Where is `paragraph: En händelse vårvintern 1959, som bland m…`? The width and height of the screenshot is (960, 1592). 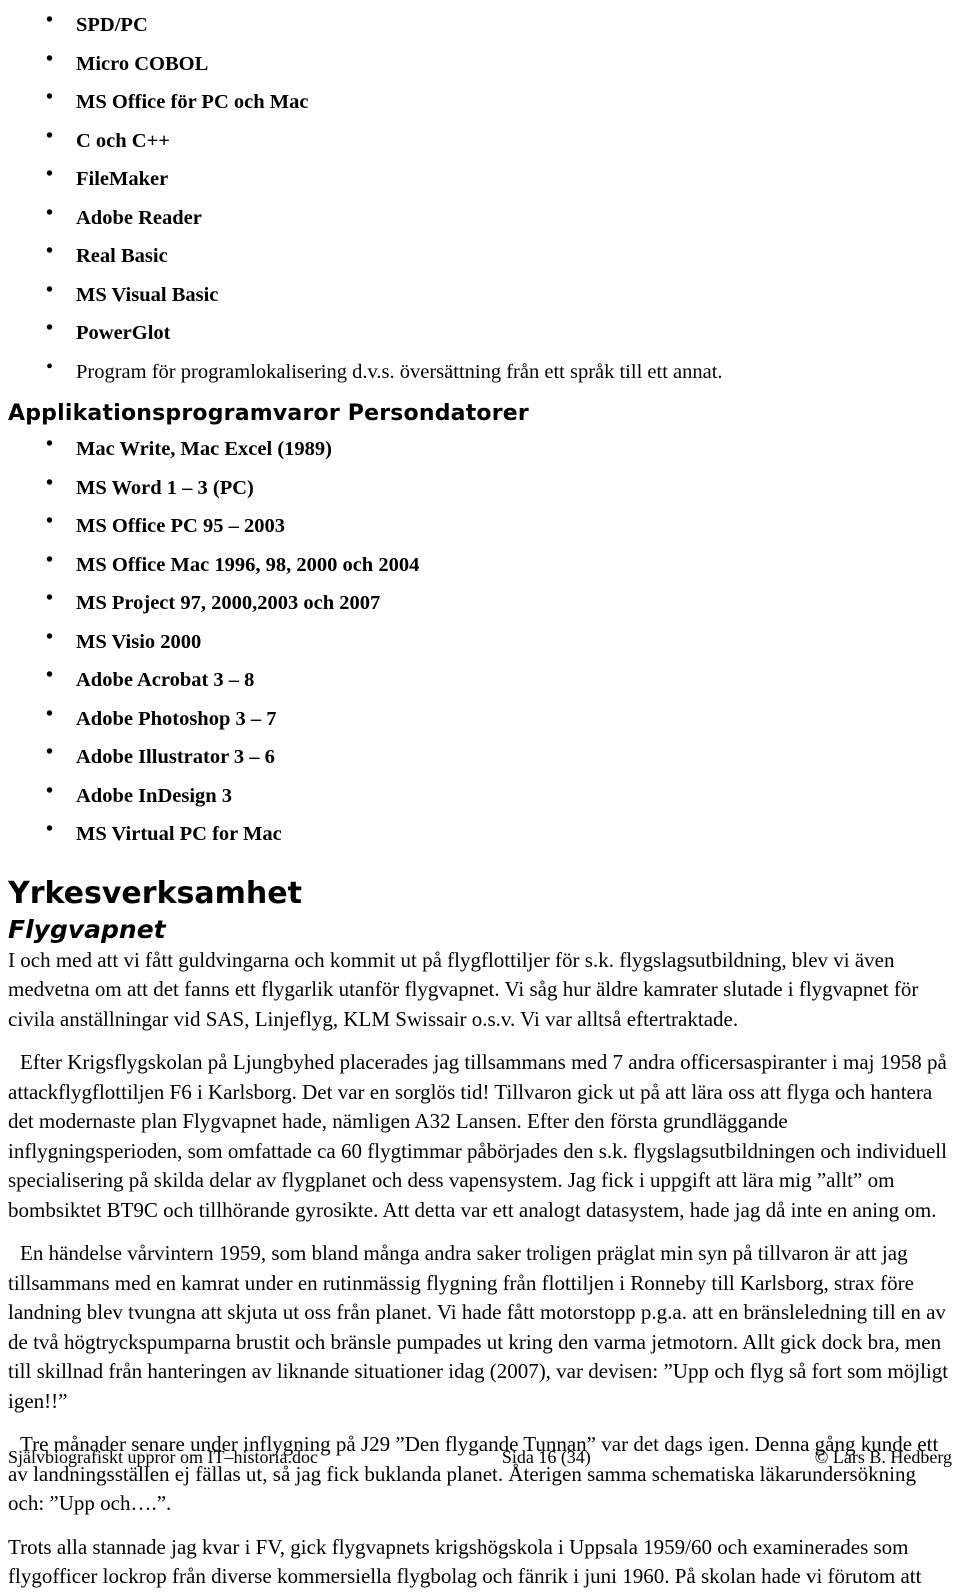
paragraph: En händelse vårvintern 1959, som bland m… is located at coordinates (478, 1327).